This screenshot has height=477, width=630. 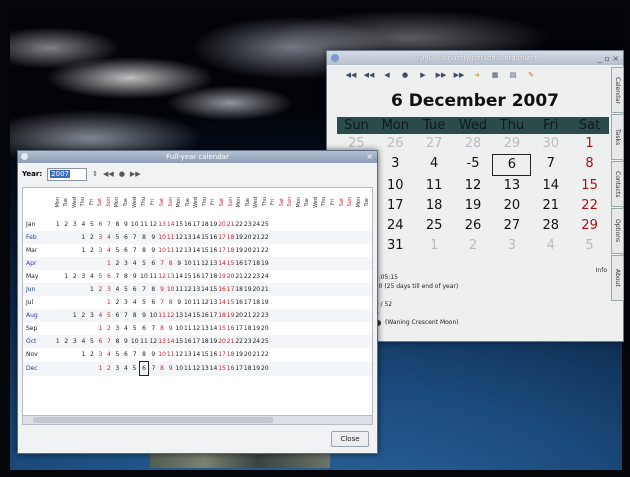 What do you see at coordinates (122, 174) in the screenshot?
I see `current-year-icon: ●` at bounding box center [122, 174].